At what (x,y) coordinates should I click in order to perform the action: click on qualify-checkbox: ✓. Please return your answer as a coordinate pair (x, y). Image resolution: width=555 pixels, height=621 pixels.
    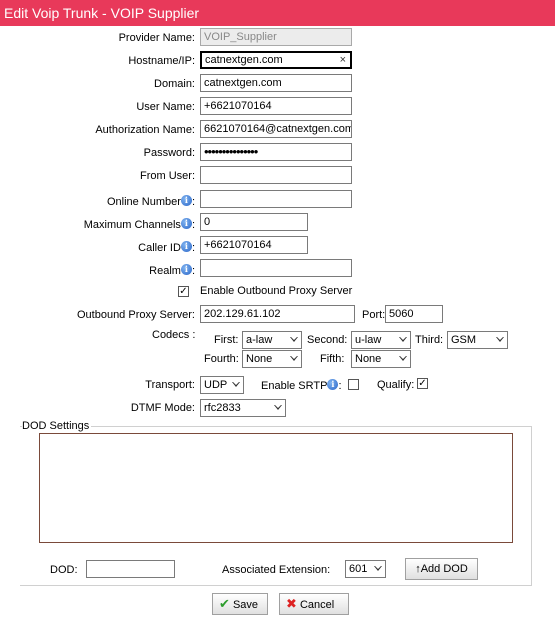
    Looking at the image, I should click on (422, 383).